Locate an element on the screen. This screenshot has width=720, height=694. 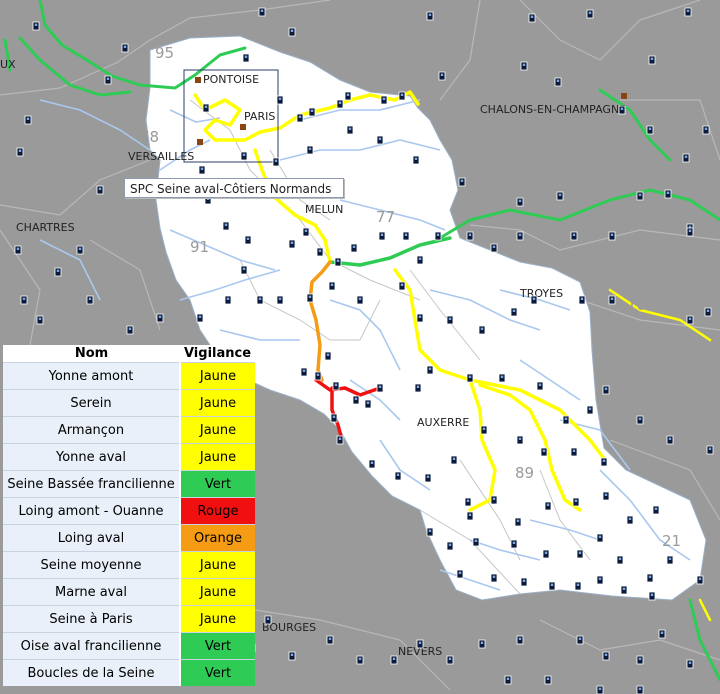
legend-row: Seine moyenne Jaune is located at coordinates (129, 565).